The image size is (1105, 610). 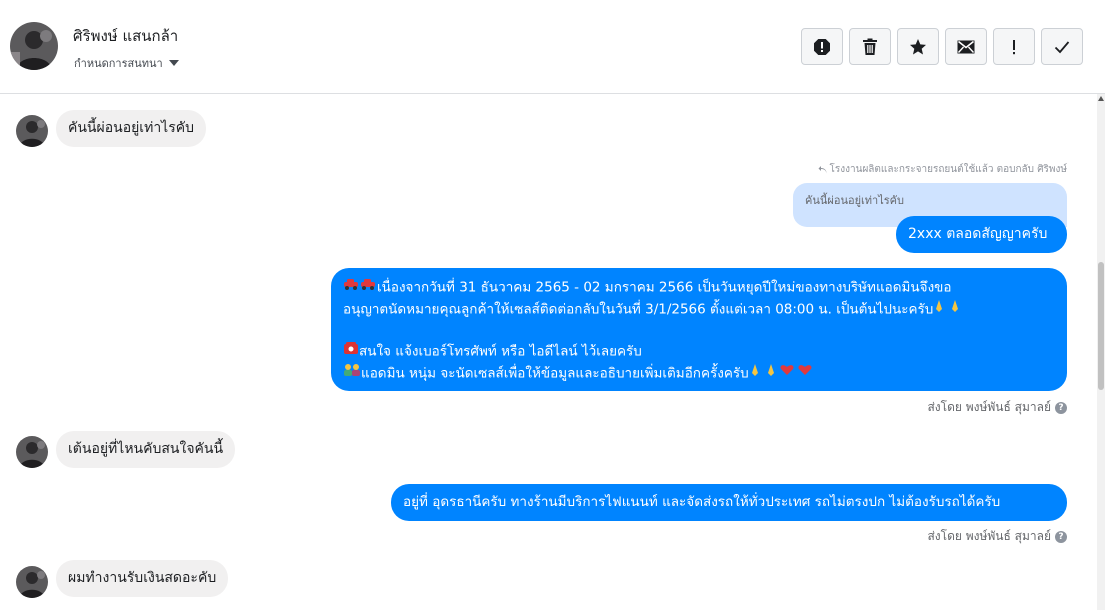 What do you see at coordinates (351, 351) in the screenshot?
I see `telephone-emoji-icon` at bounding box center [351, 351].